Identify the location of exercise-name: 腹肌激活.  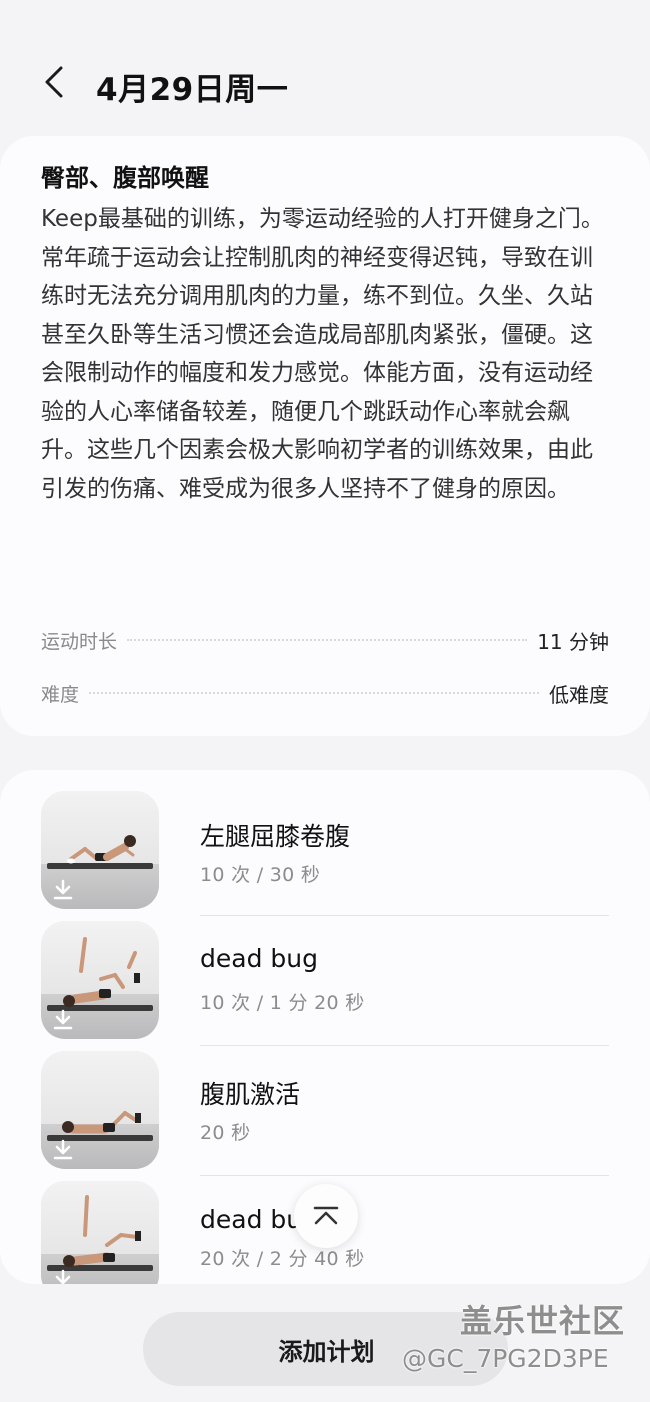
(250, 1094).